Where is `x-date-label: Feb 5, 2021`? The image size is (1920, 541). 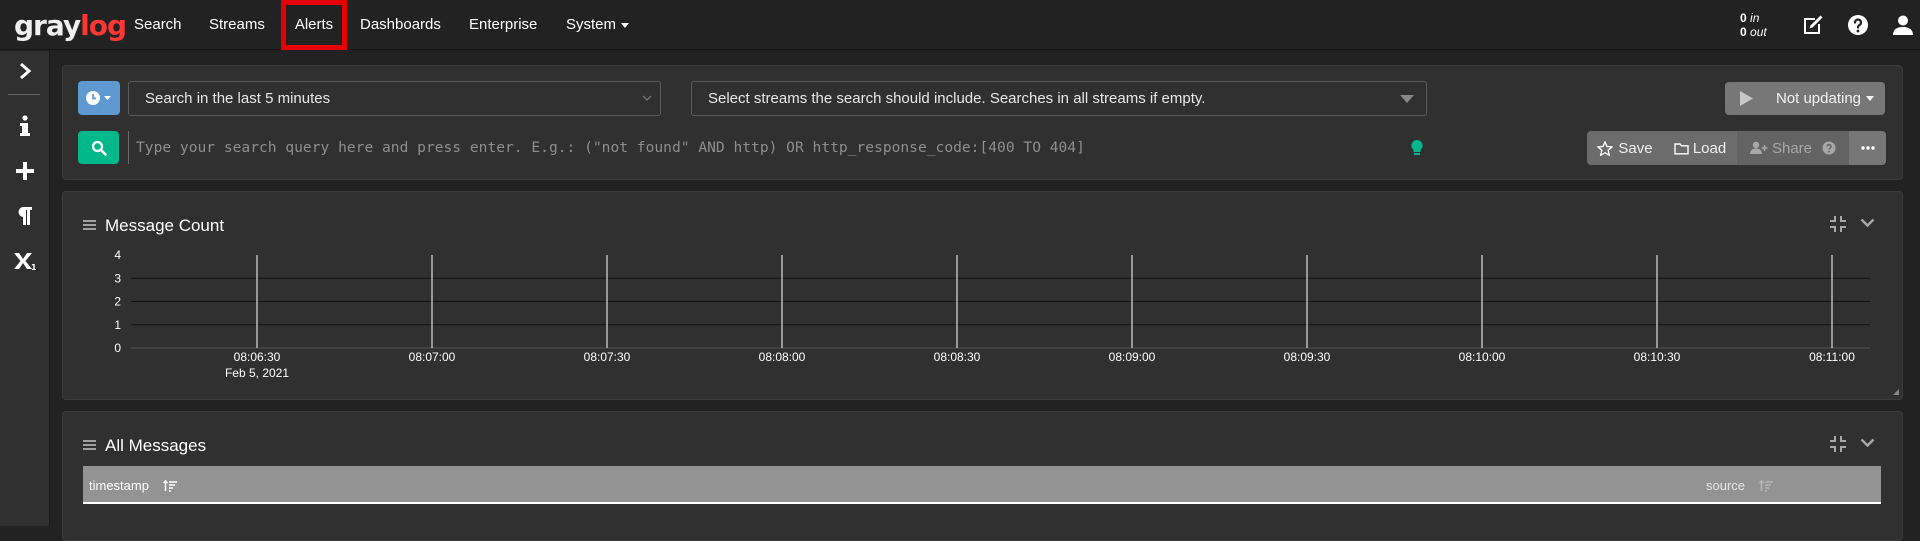 x-date-label: Feb 5, 2021 is located at coordinates (257, 373).